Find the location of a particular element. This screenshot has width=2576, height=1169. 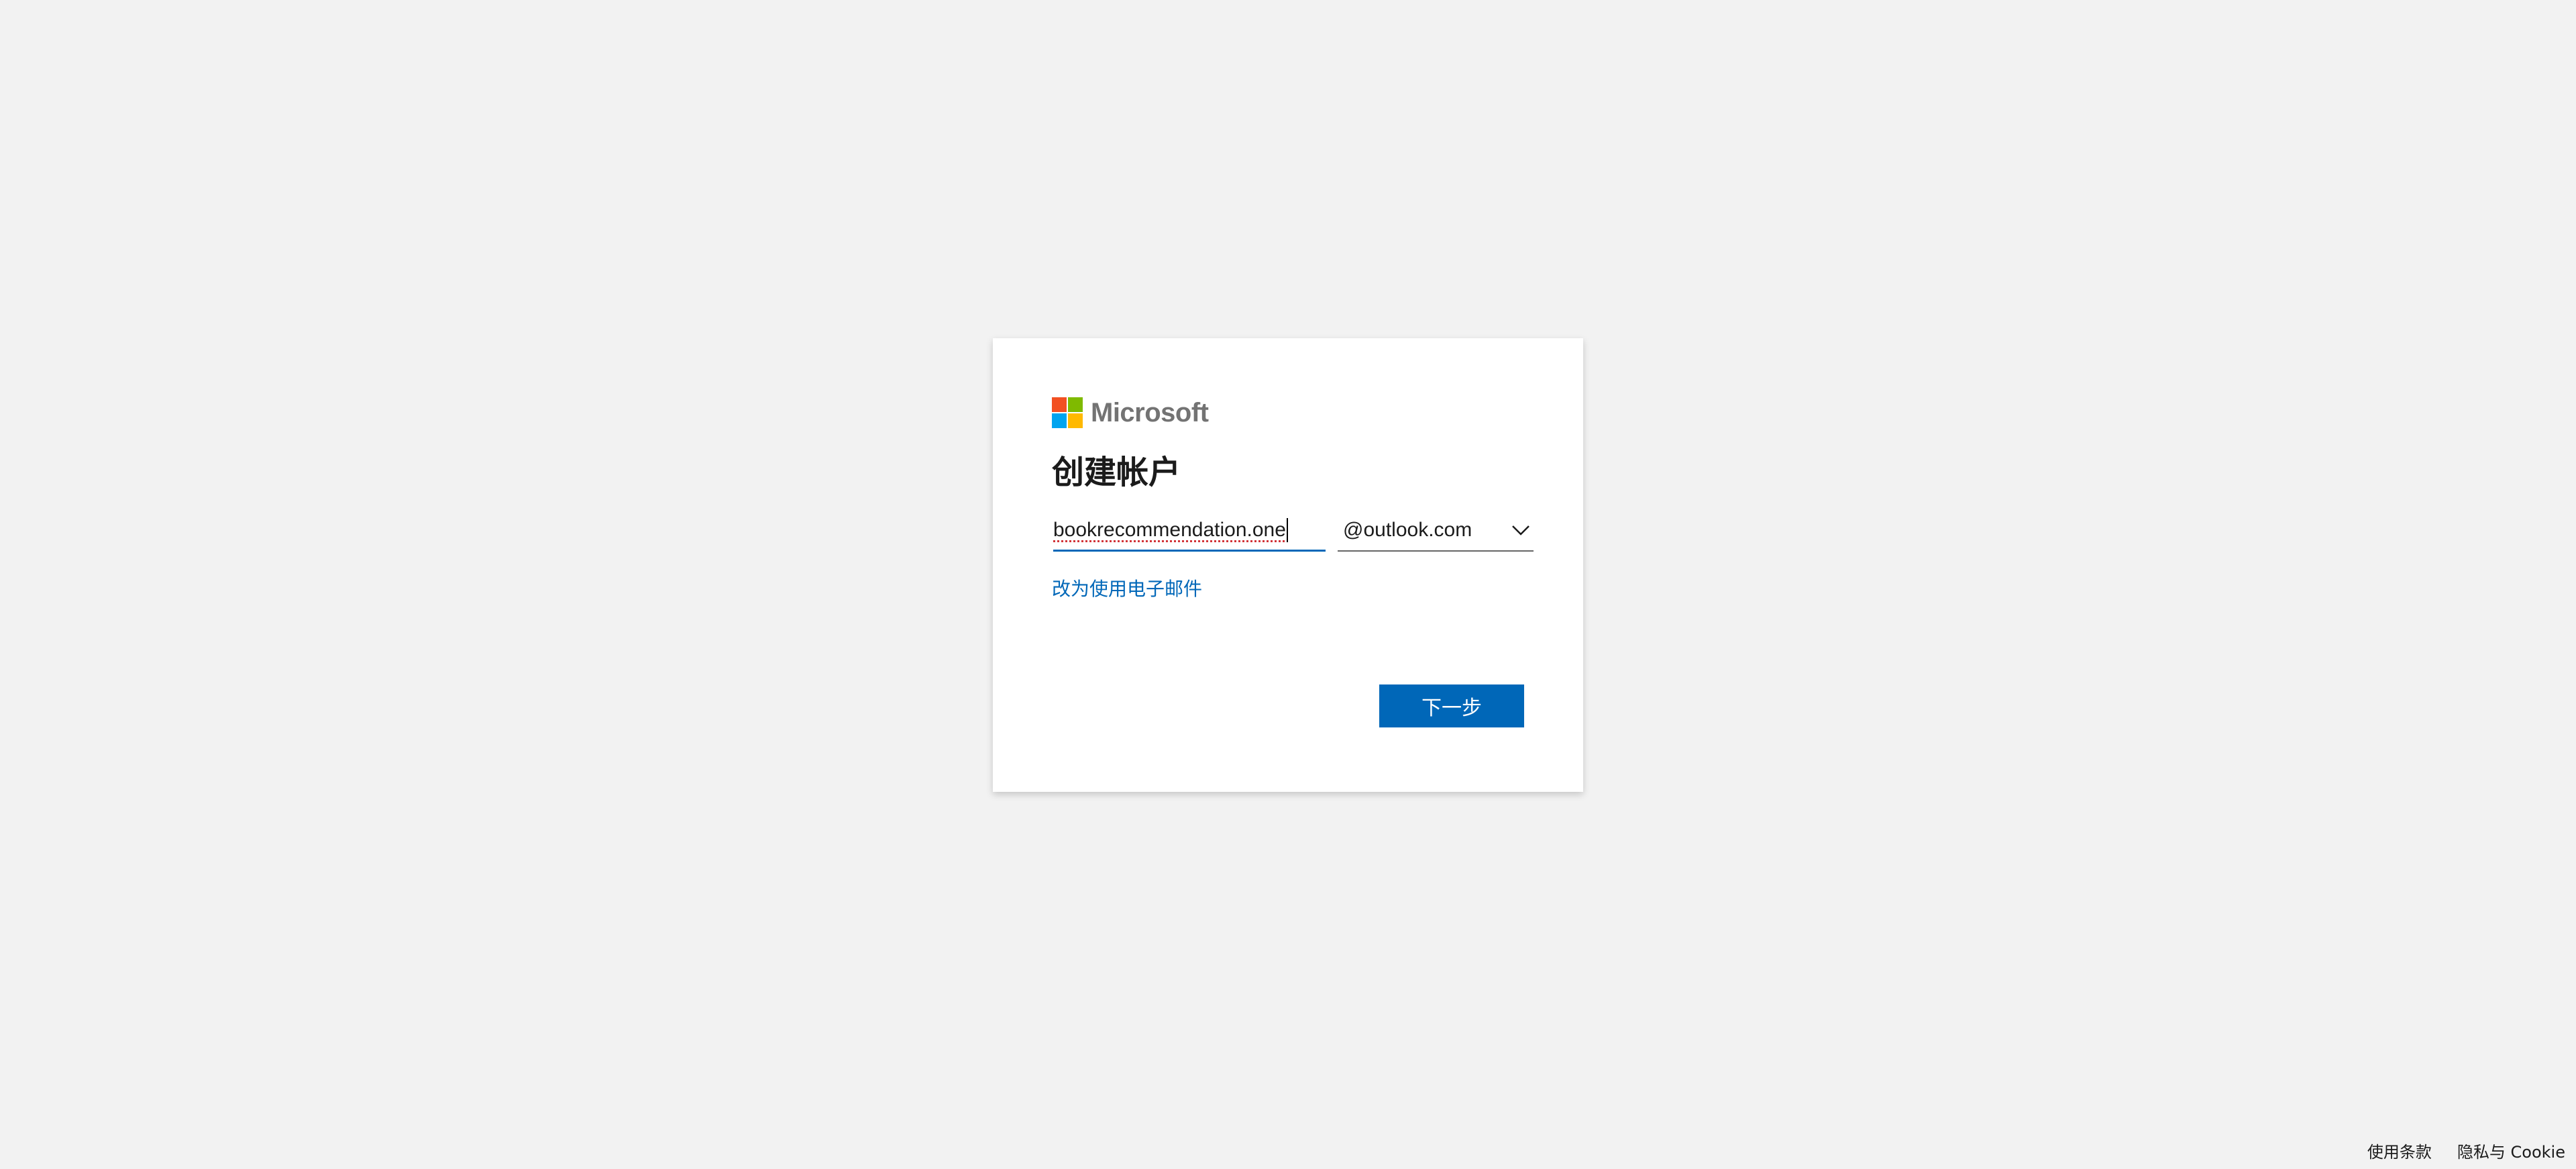

microsoft-logo-icon is located at coordinates (1067, 412).